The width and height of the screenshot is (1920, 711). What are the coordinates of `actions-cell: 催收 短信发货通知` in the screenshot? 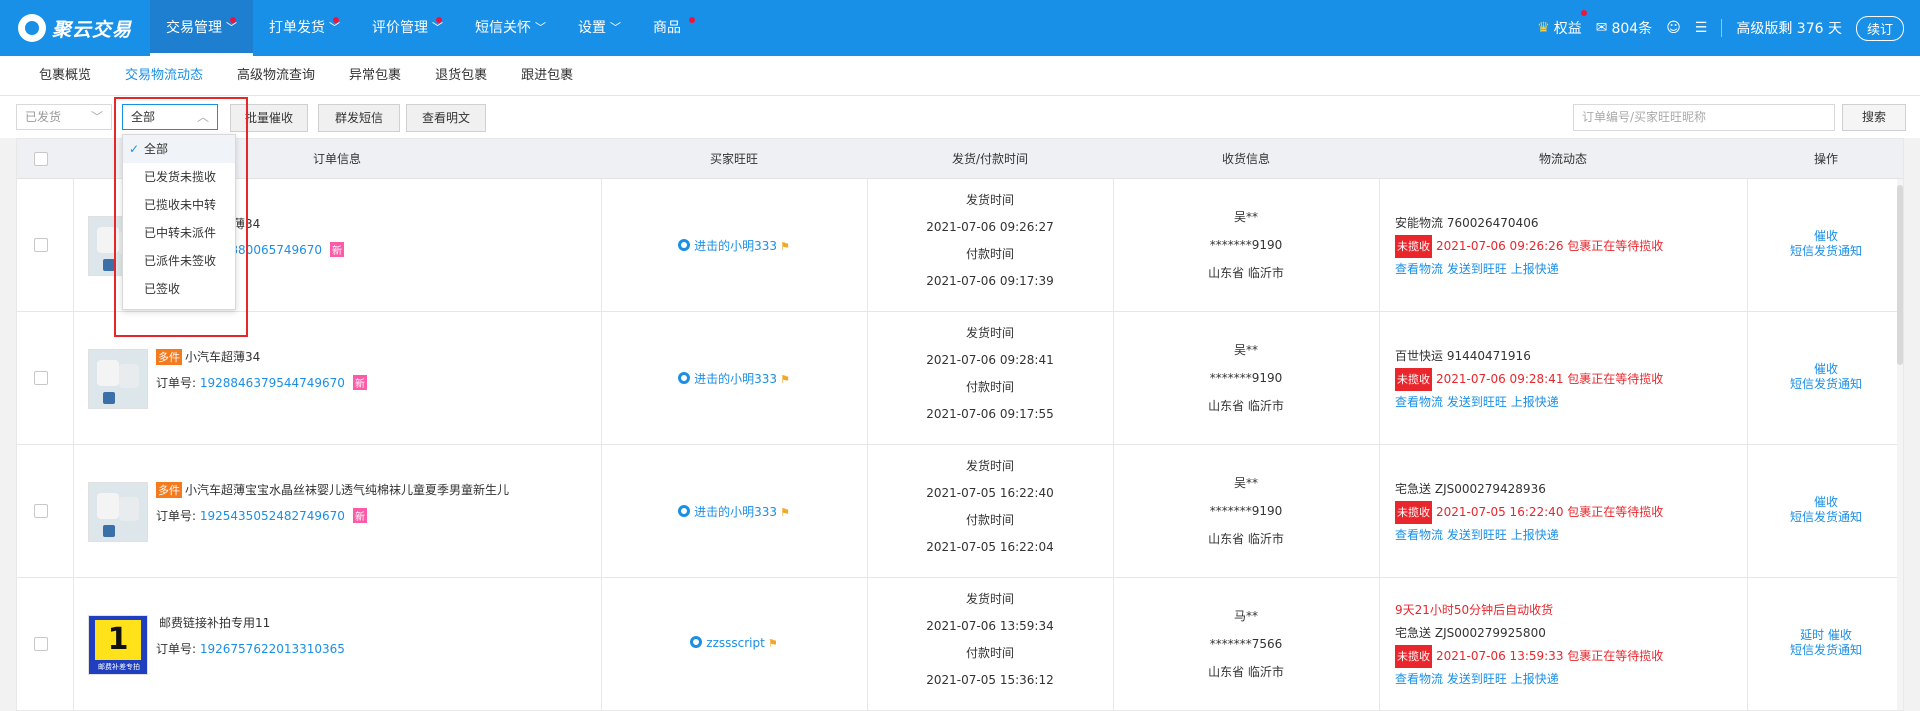 It's located at (1825, 510).